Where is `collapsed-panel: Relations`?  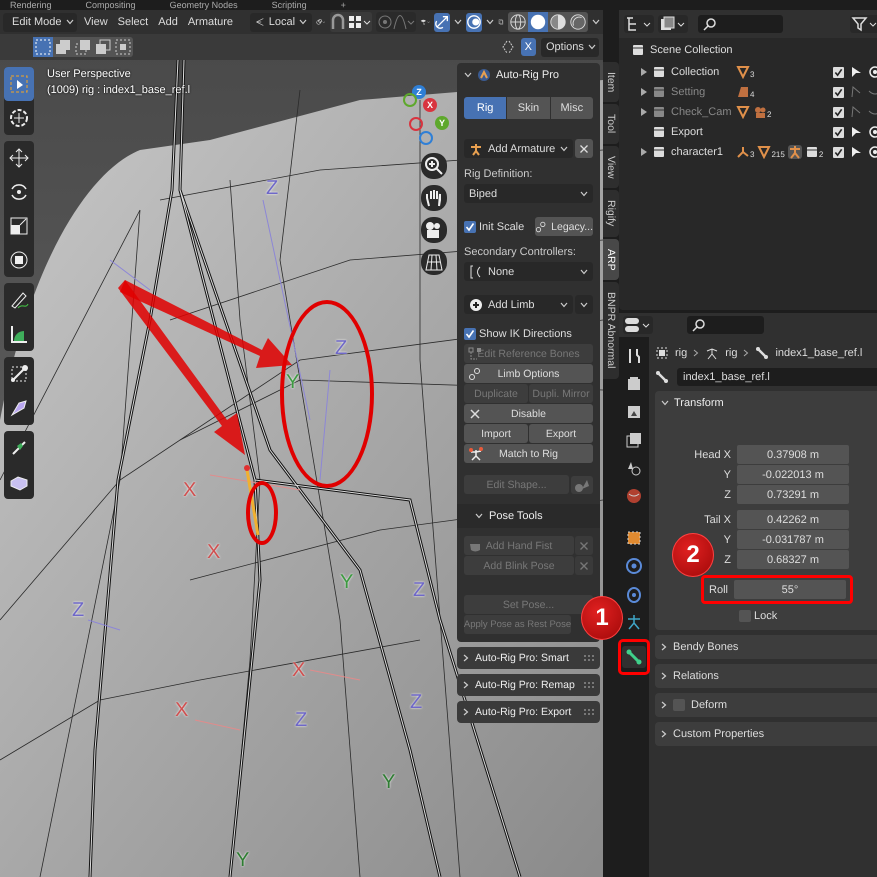
collapsed-panel: Relations is located at coordinates (766, 676).